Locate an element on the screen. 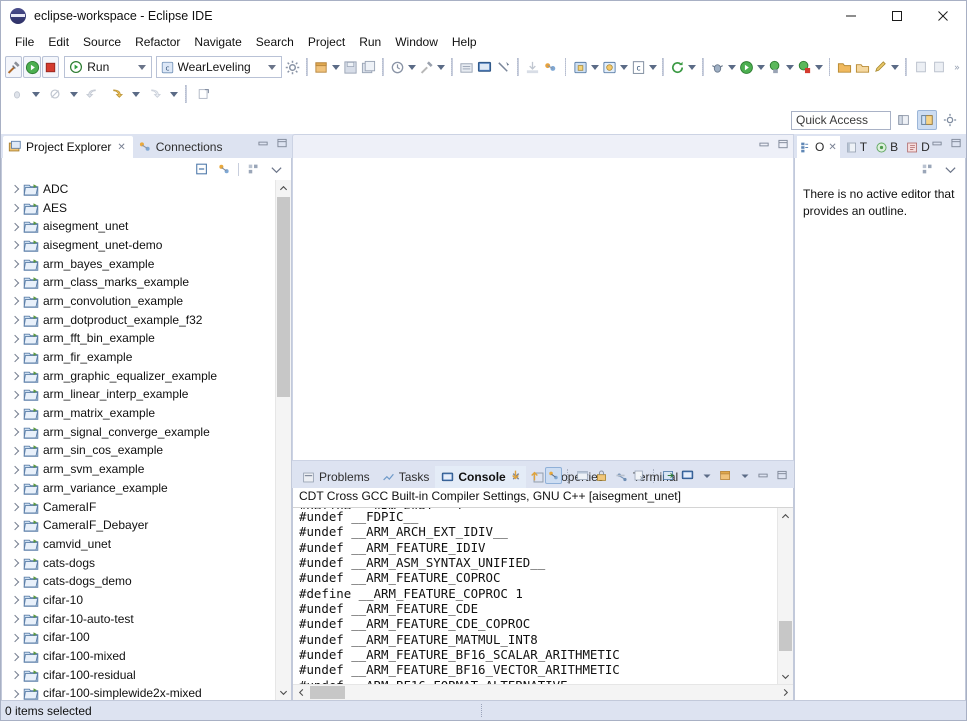 The height and width of the screenshot is (721, 967). scroll-lock-icon is located at coordinates (553, 475).